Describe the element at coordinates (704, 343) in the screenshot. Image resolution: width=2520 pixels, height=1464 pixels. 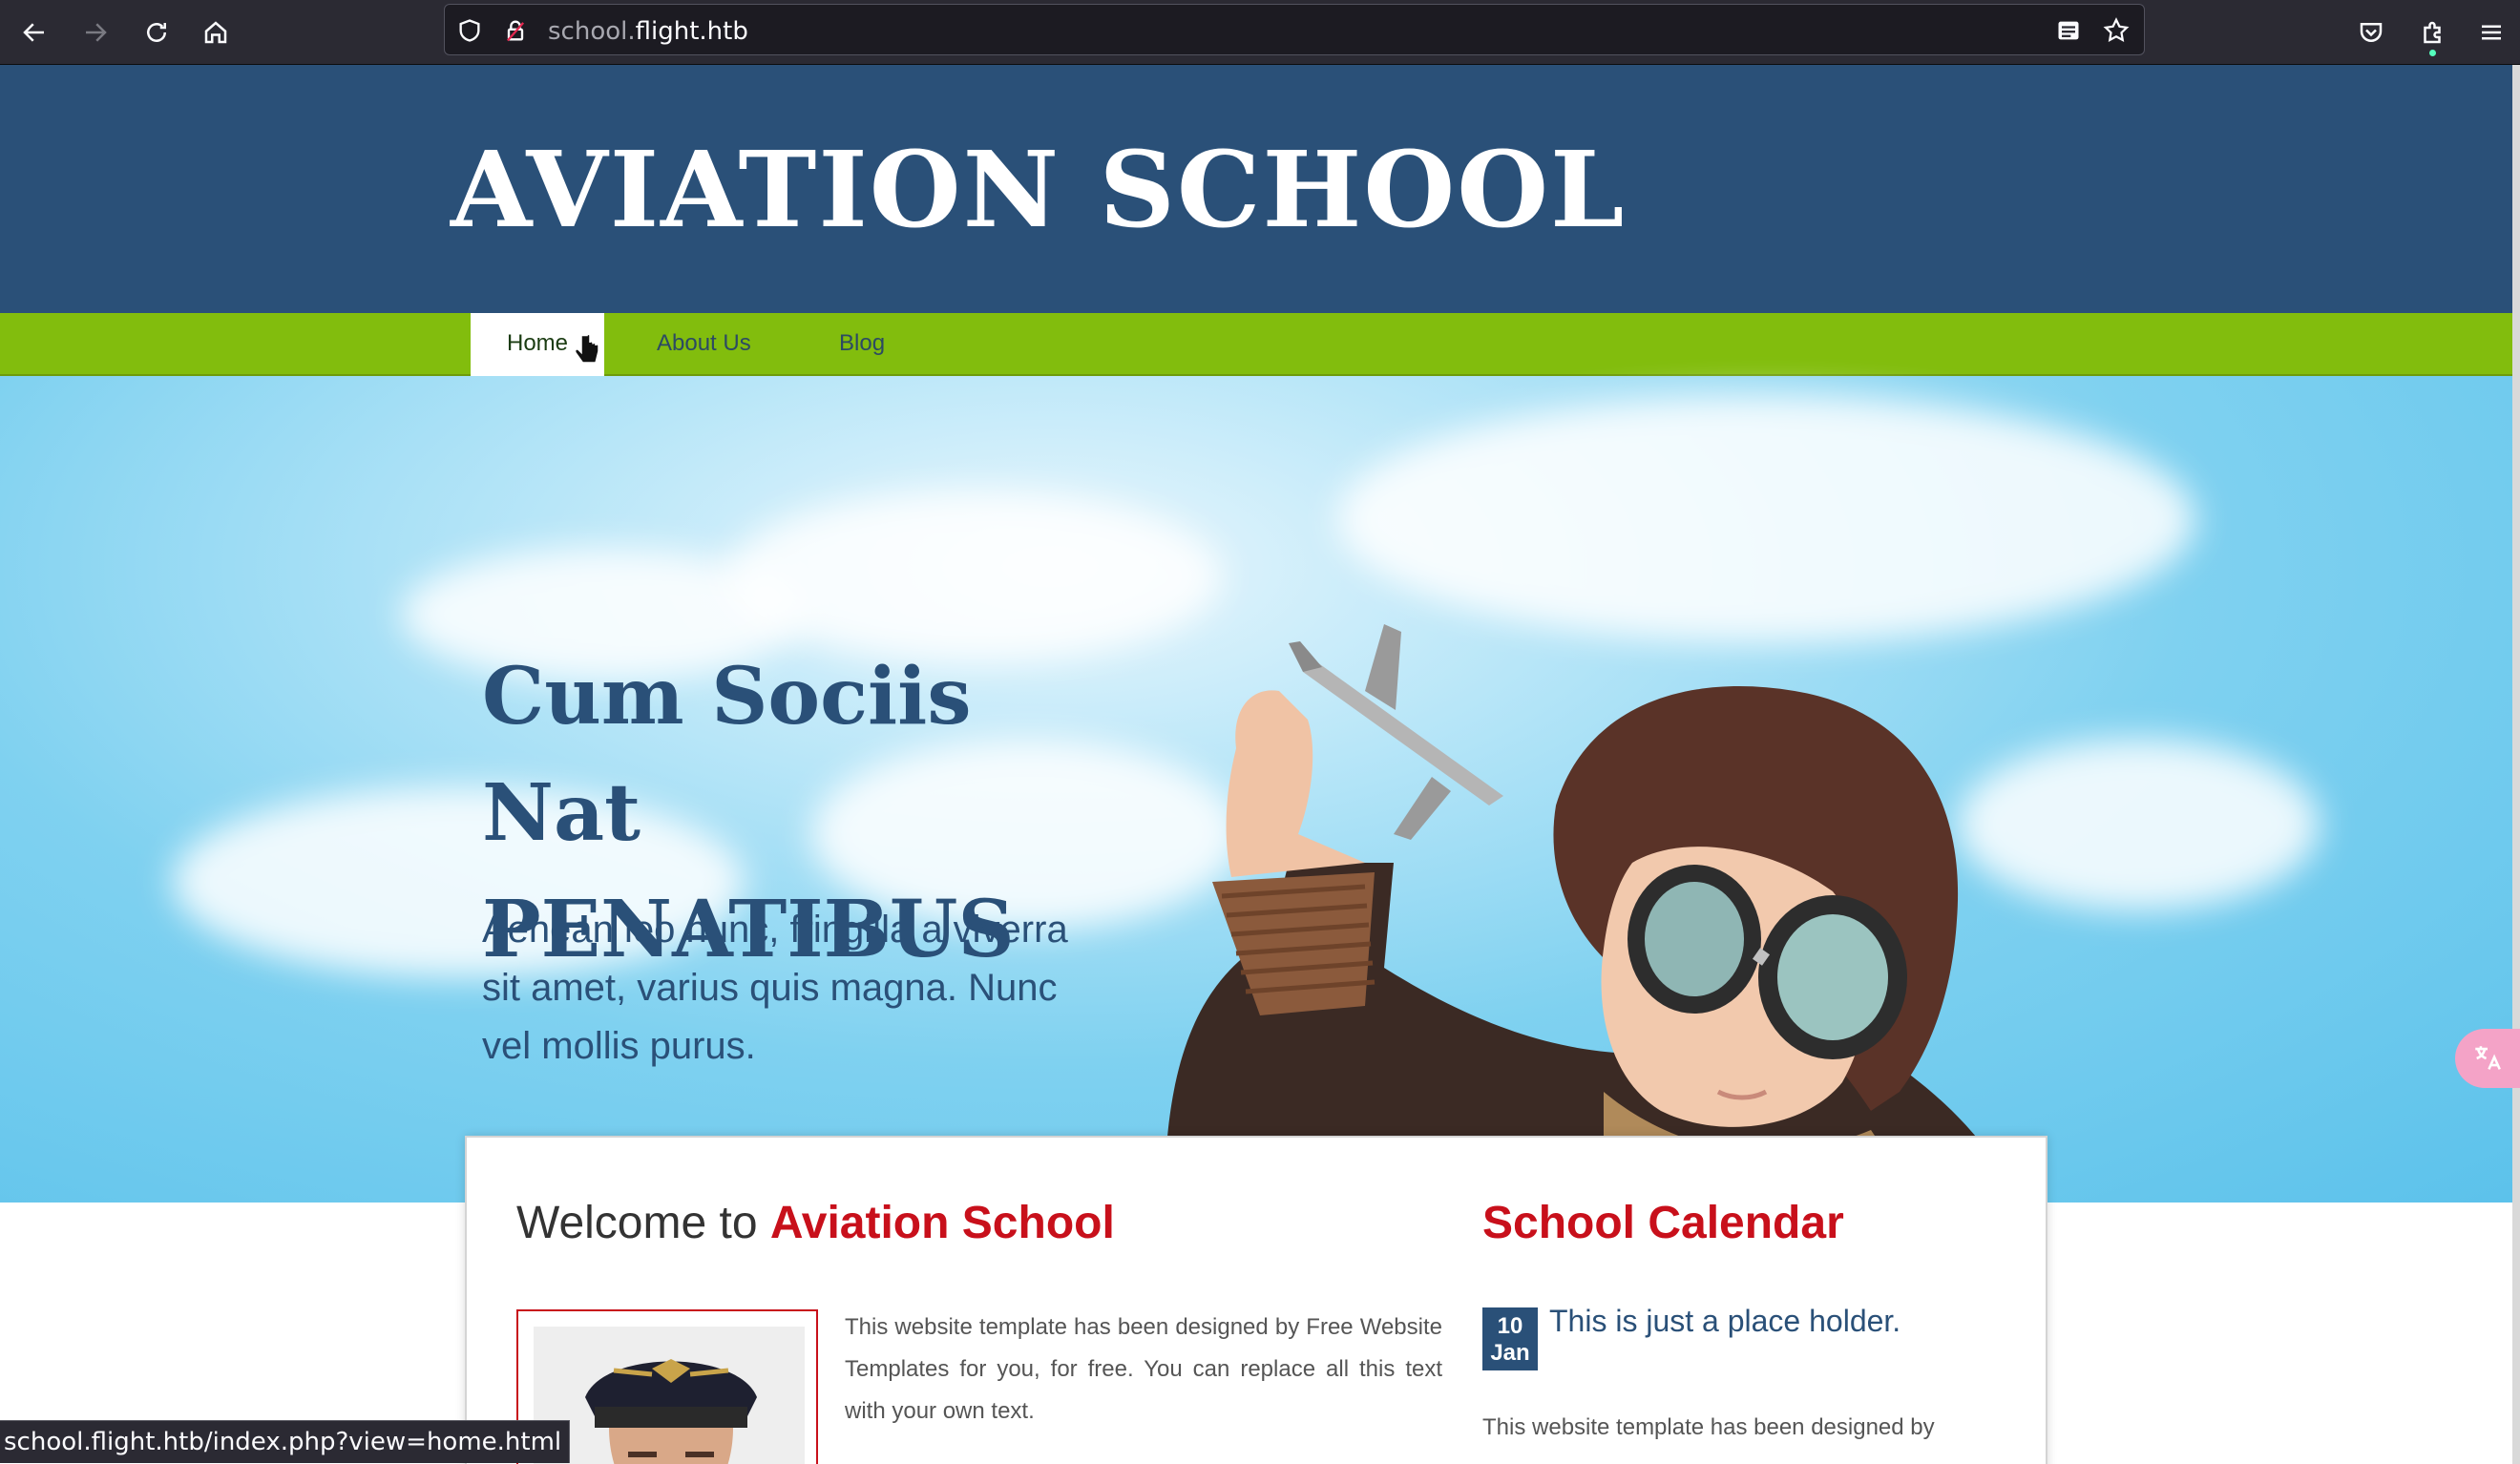
I see `nav-about-us: About Us` at that location.